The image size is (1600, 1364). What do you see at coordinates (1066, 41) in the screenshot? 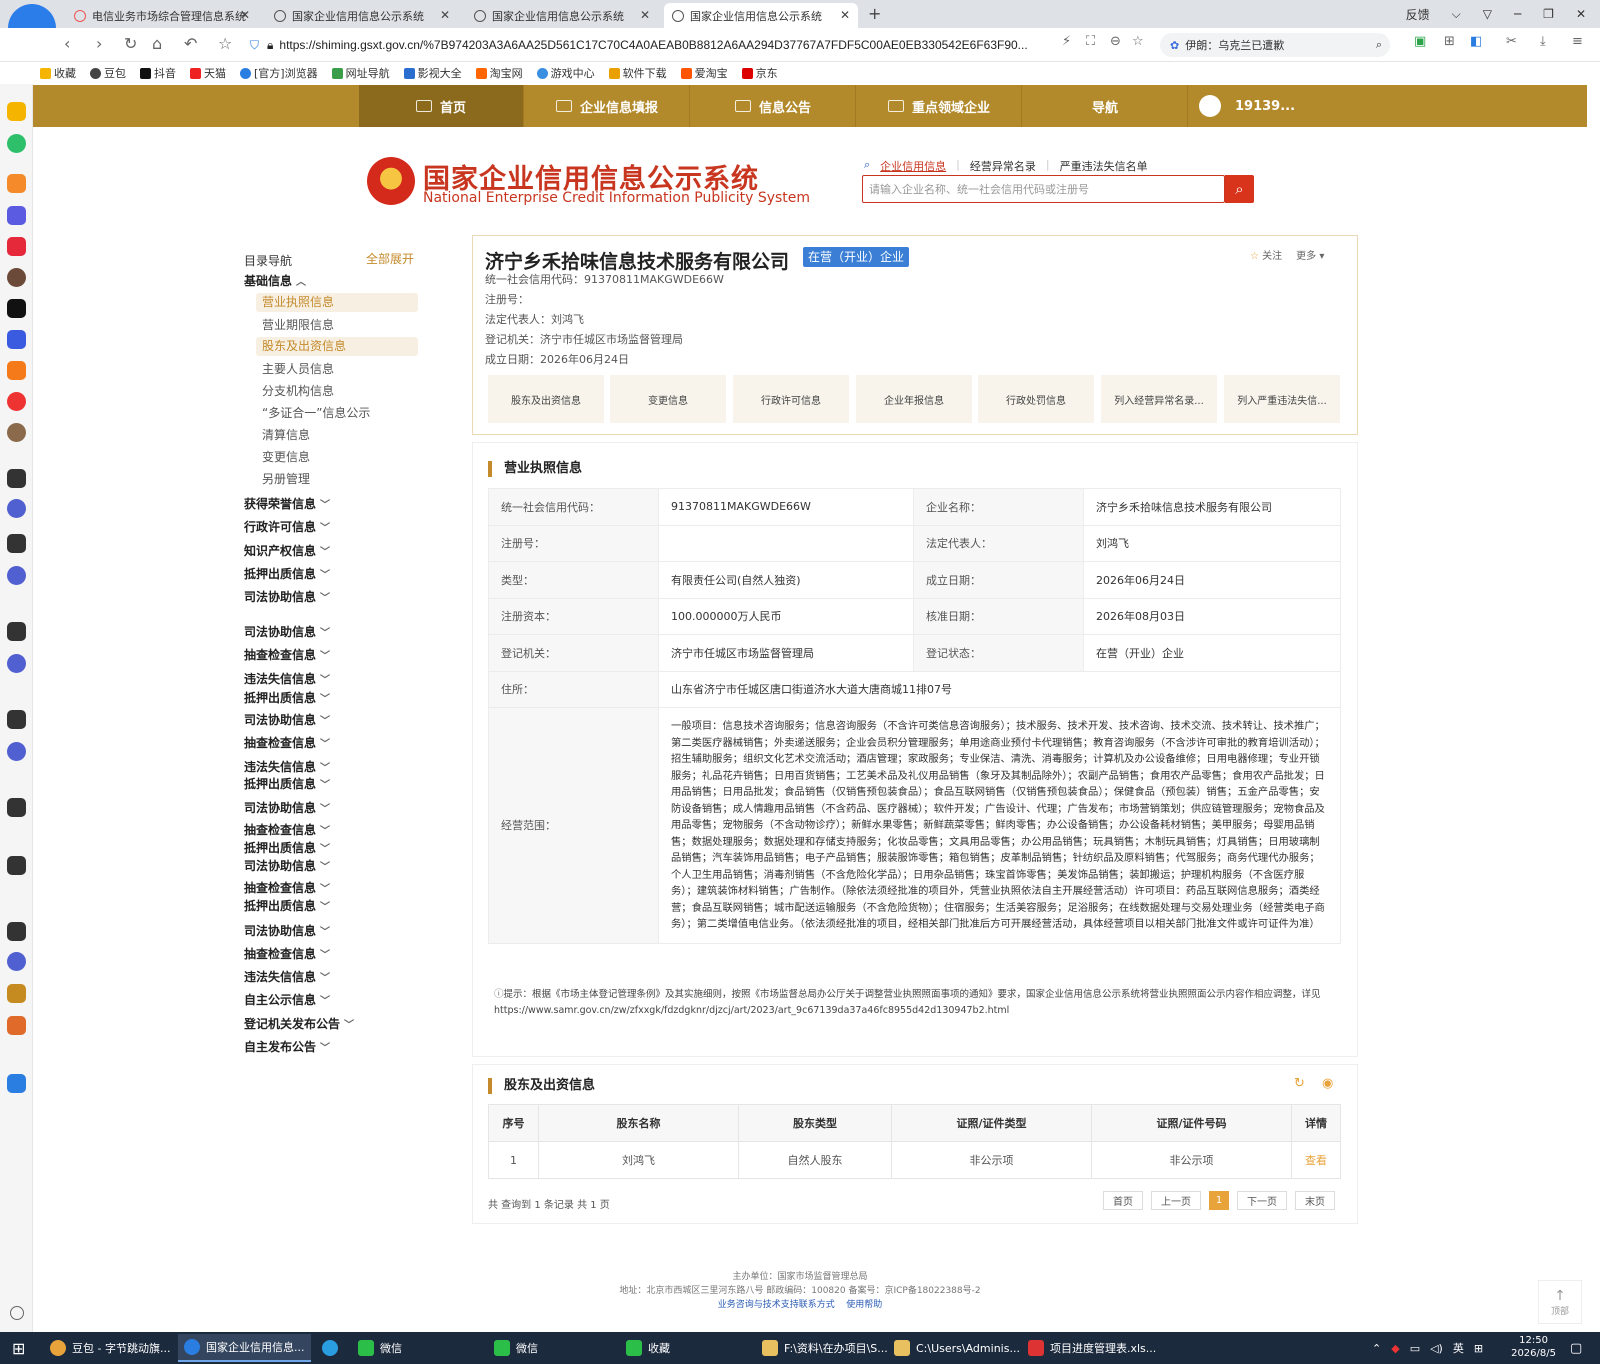
I see `lightning-icon: ⚡` at bounding box center [1066, 41].